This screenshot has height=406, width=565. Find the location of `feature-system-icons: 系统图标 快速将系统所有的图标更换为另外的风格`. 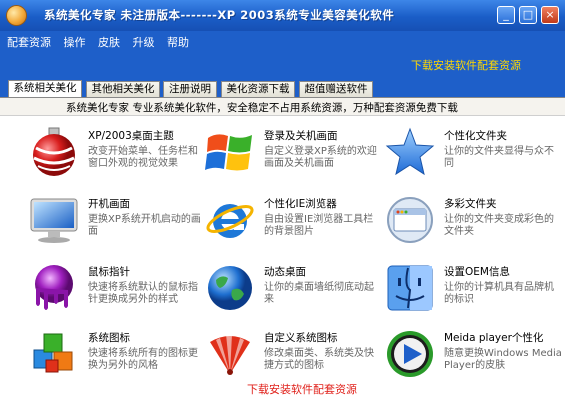

feature-system-icons: 系统图标 快速将系统所有的图标更换为另外的风格 is located at coordinates (118, 361).